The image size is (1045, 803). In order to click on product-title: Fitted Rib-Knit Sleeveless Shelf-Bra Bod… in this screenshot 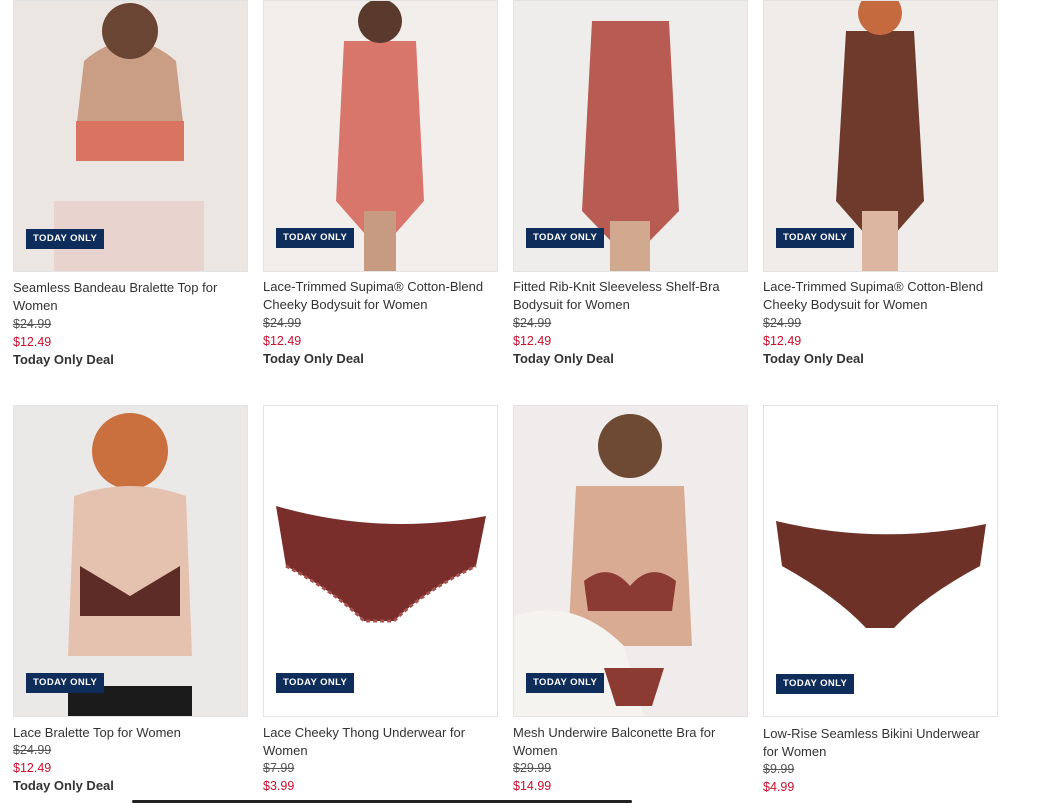, I will do `click(630, 296)`.